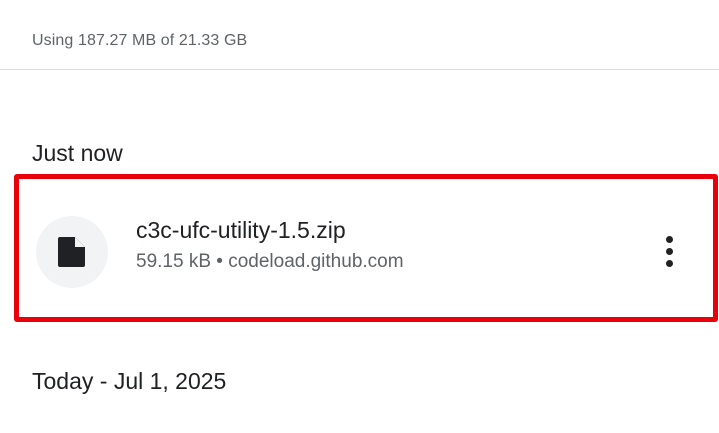 The width and height of the screenshot is (719, 433). I want to click on file-icon, so click(71, 252).